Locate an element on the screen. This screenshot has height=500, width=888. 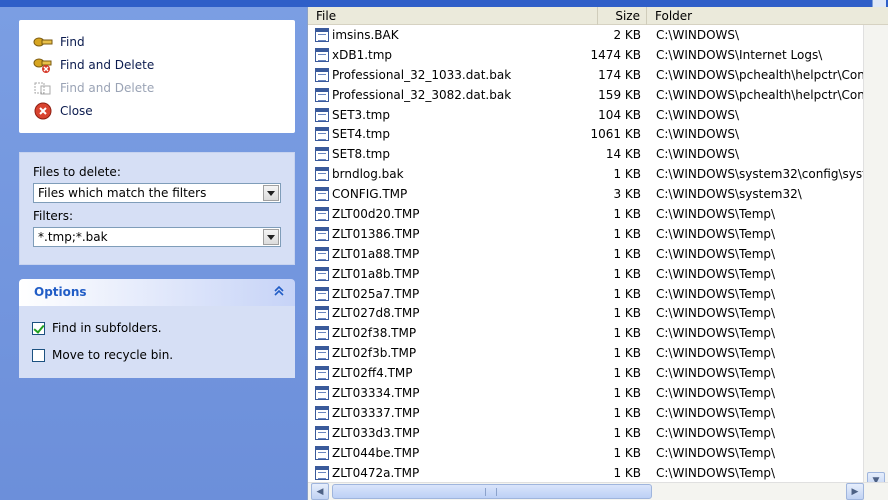
move-to-recycle-checkbox is located at coordinates (38, 355).